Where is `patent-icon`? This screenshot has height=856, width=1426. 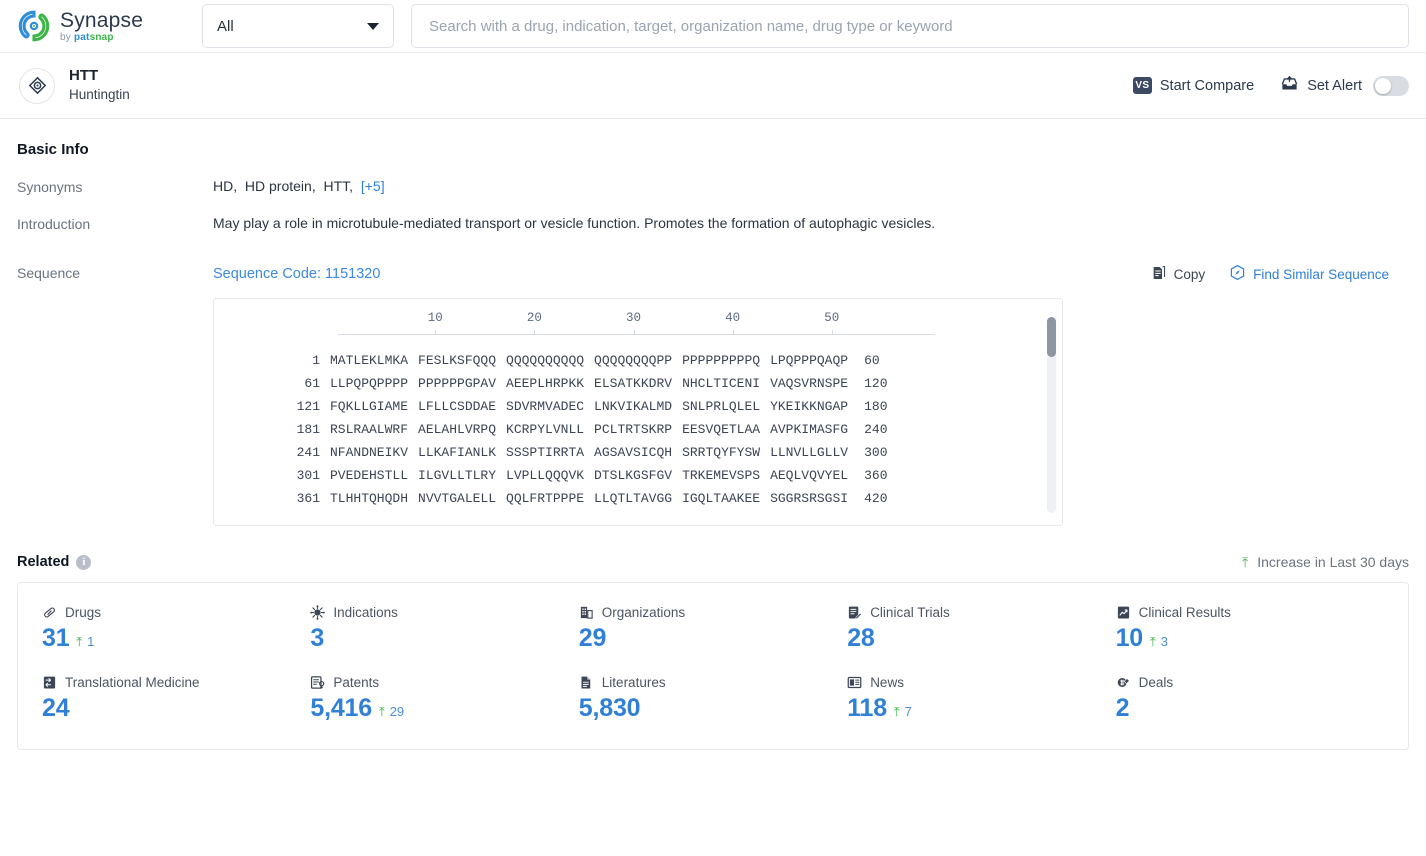 patent-icon is located at coordinates (317, 682).